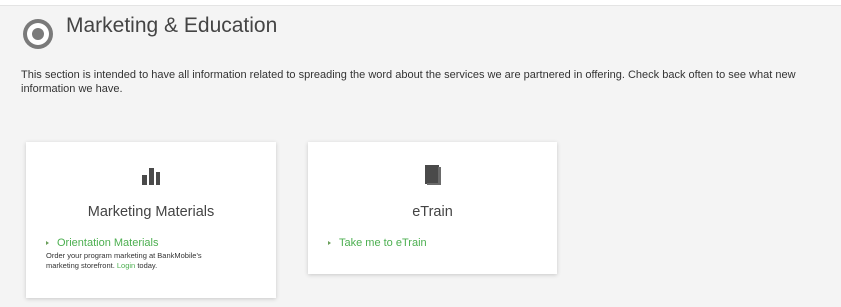 This screenshot has height=307, width=841. What do you see at coordinates (147, 265) in the screenshot?
I see `description-suffix: today.` at bounding box center [147, 265].